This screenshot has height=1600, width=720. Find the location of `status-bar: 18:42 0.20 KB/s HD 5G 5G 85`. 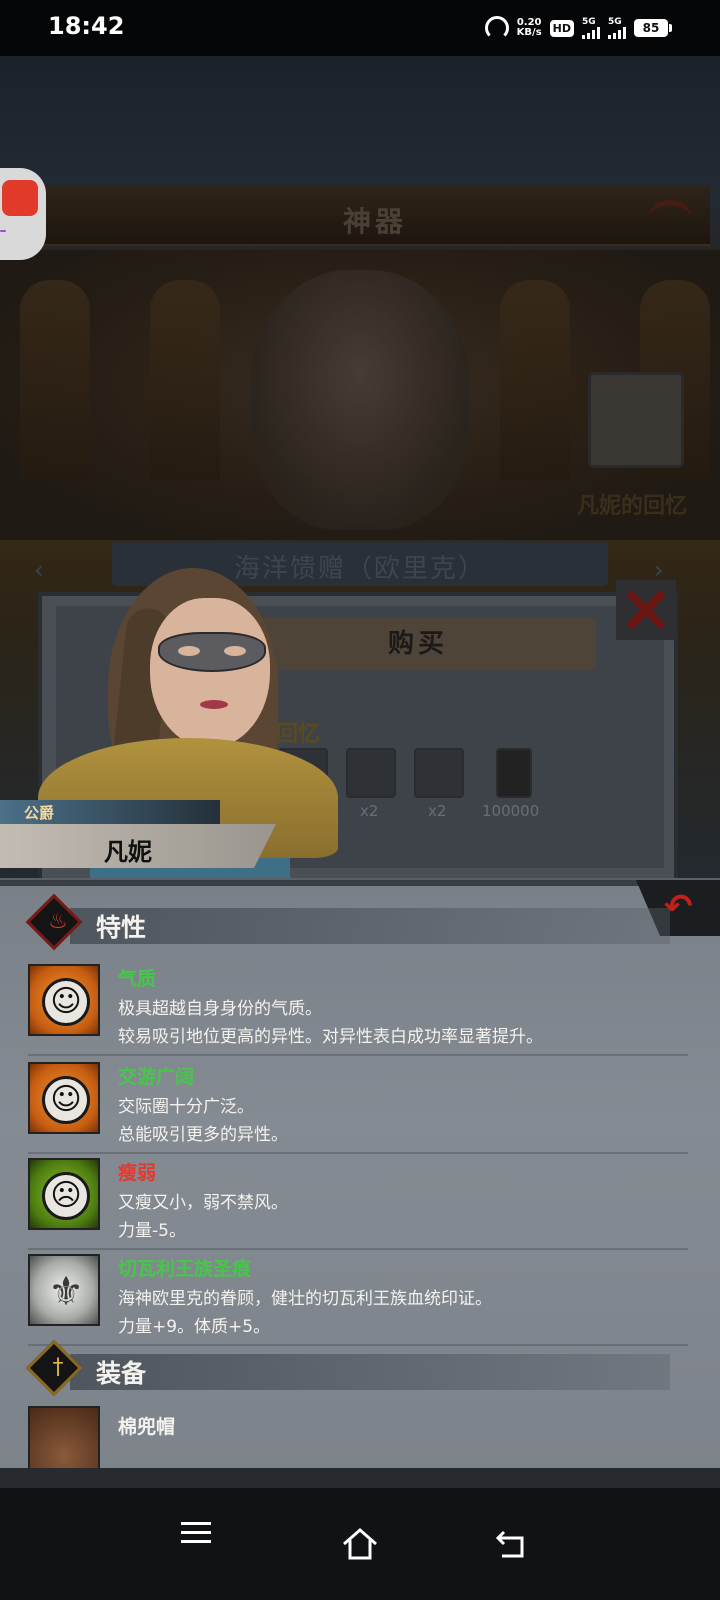

status-bar: 18:42 0.20 KB/s HD 5G 5G 85 is located at coordinates (360, 28).